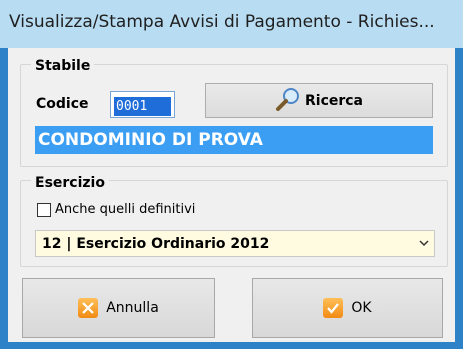 The image size is (463, 349). I want to click on magnifier-icon, so click(288, 101).